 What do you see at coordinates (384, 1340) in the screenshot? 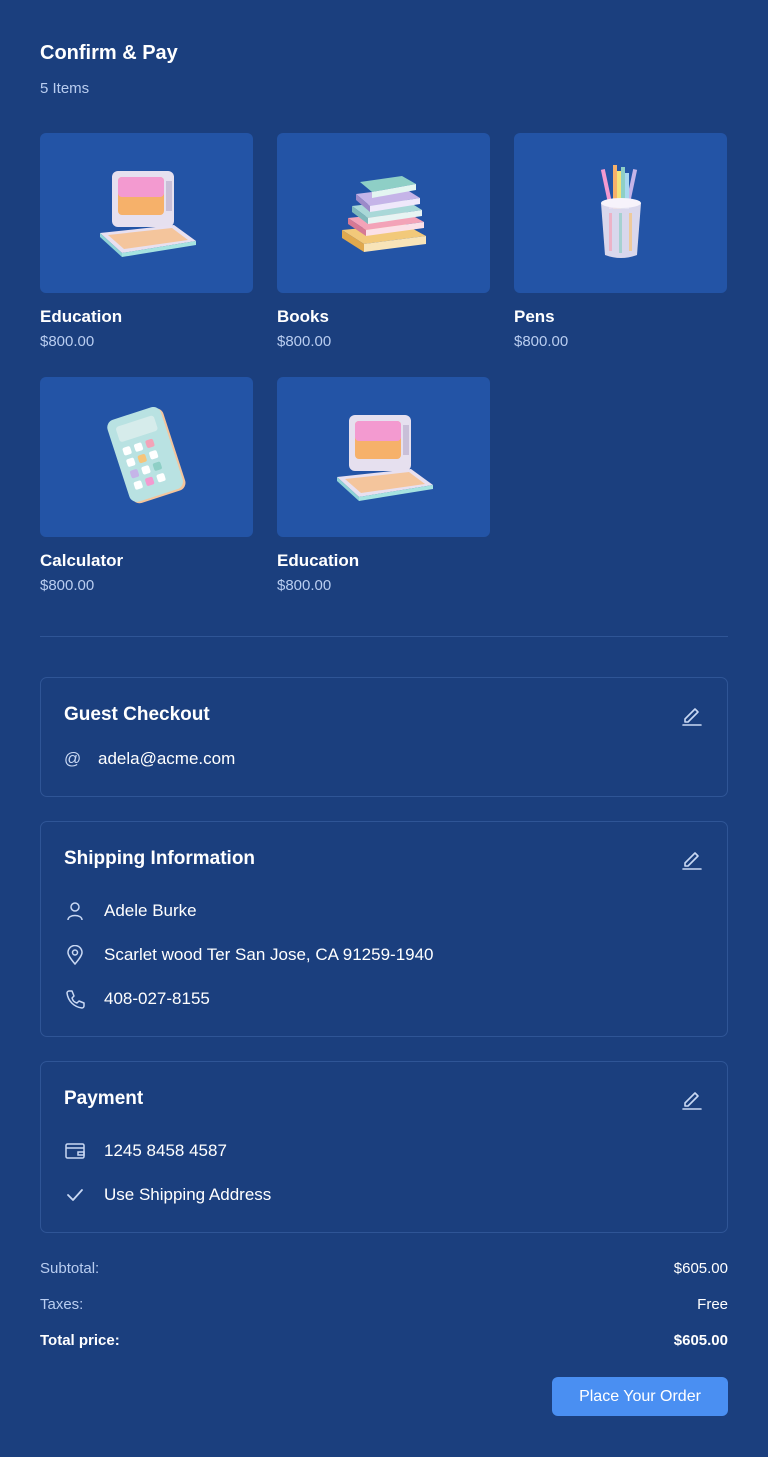
I see `total-row: Total price: $605.00` at bounding box center [384, 1340].